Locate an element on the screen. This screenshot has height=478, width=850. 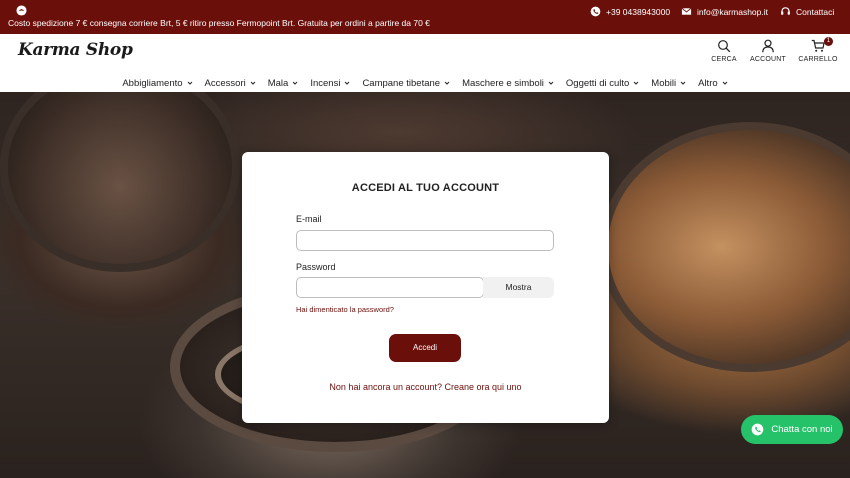
forgot-password-link: Hai dimenticato la password? is located at coordinates (345, 309).